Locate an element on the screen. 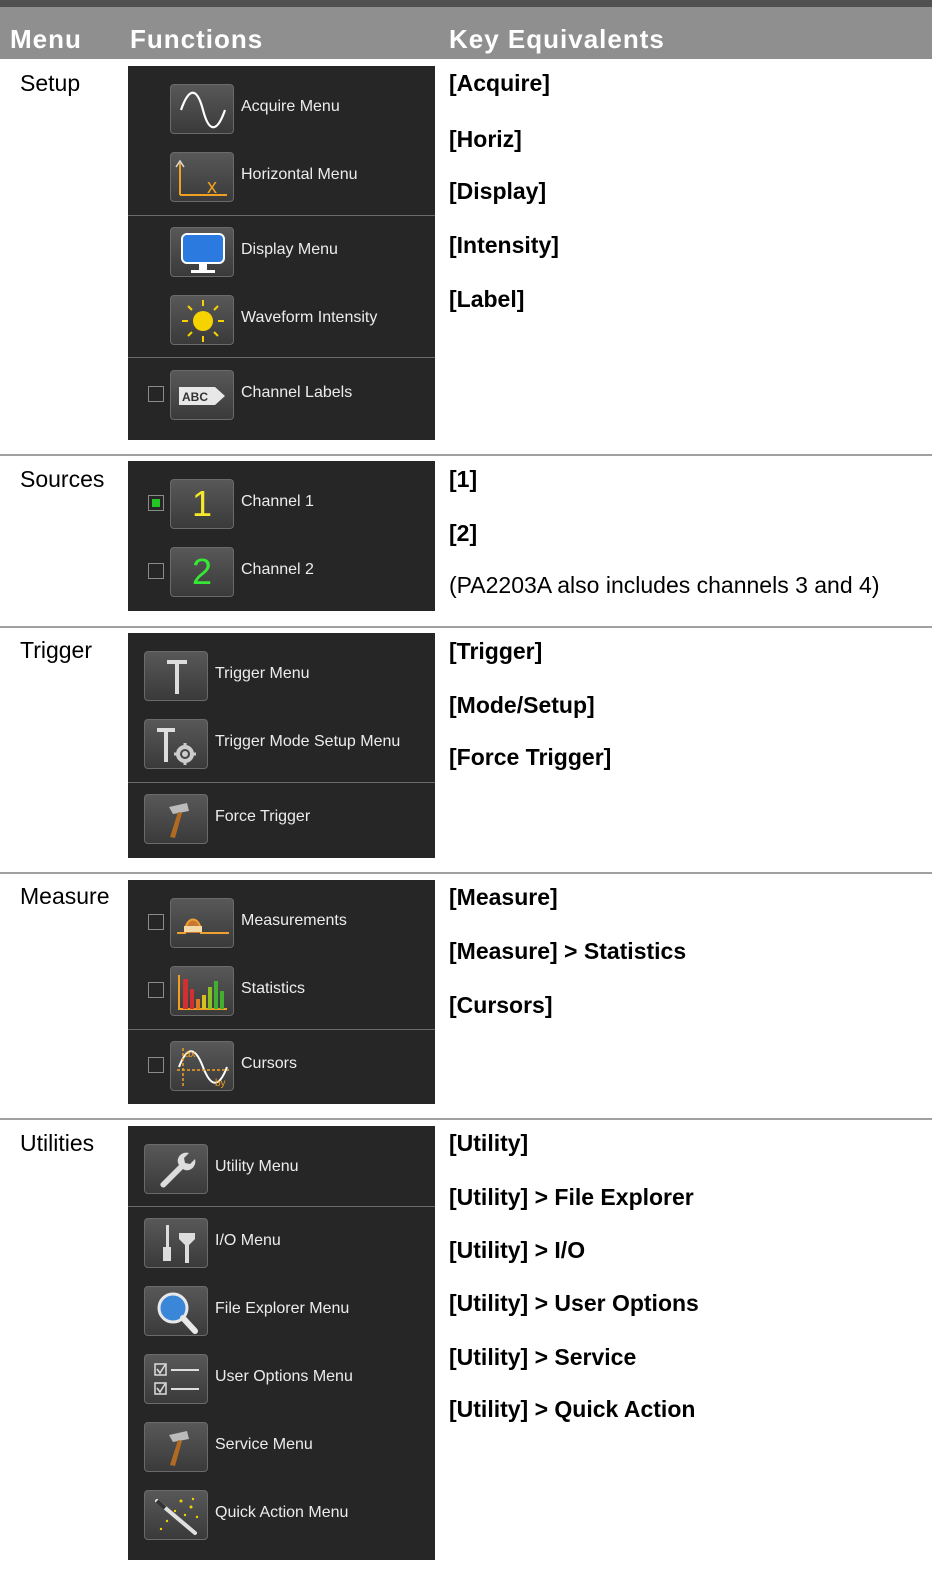  item-label: Display Menu is located at coordinates (289, 249).